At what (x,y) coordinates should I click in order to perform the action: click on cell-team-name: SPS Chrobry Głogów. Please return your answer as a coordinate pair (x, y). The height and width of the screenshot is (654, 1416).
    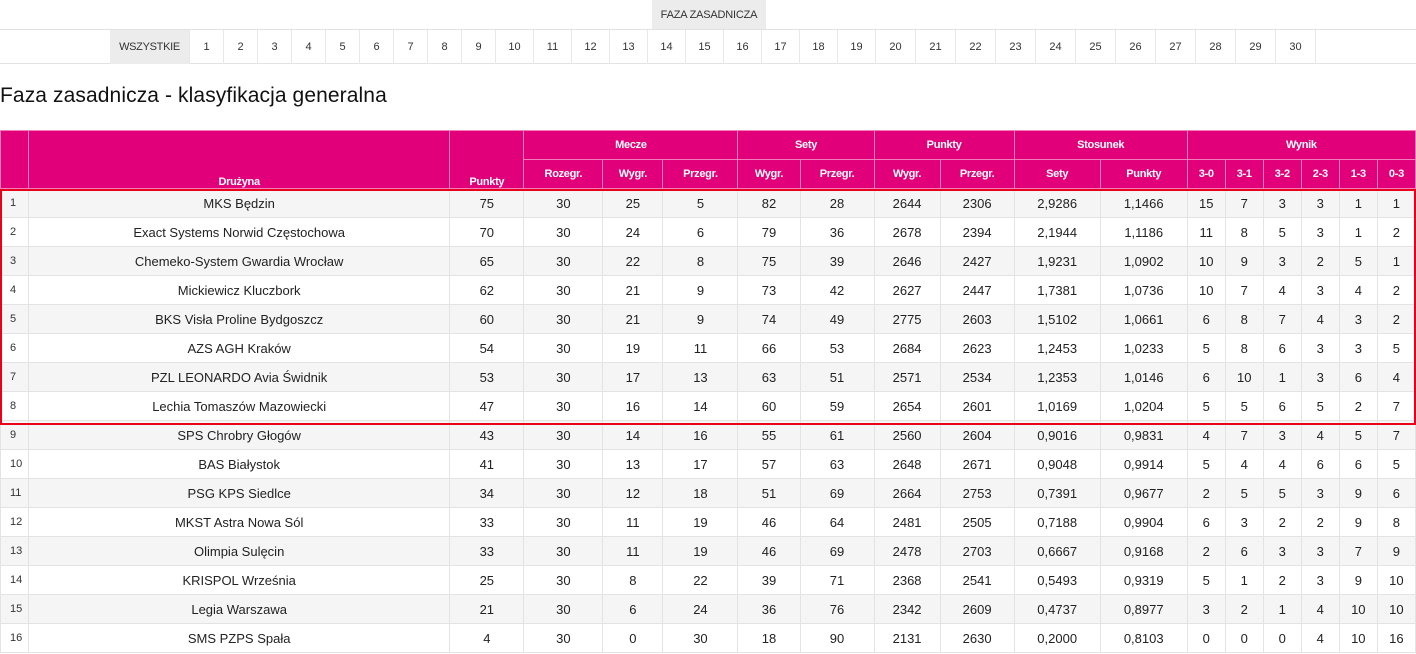
    Looking at the image, I should click on (239, 435).